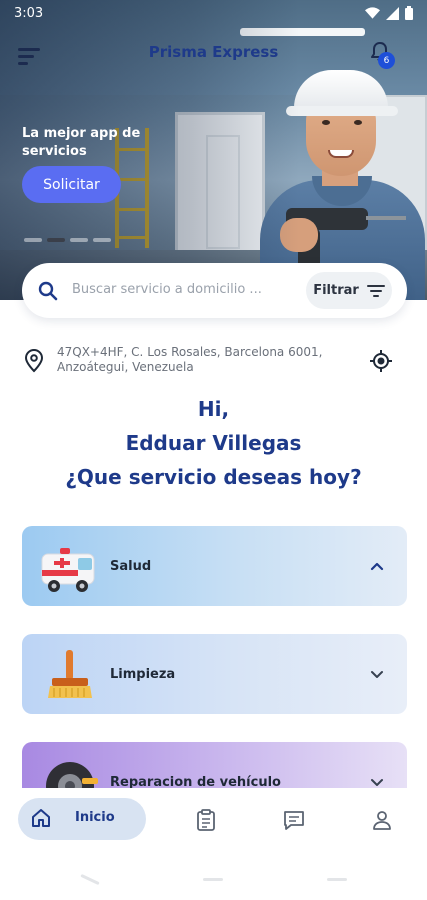  Describe the element at coordinates (41, 818) in the screenshot. I see `home-icon` at that location.